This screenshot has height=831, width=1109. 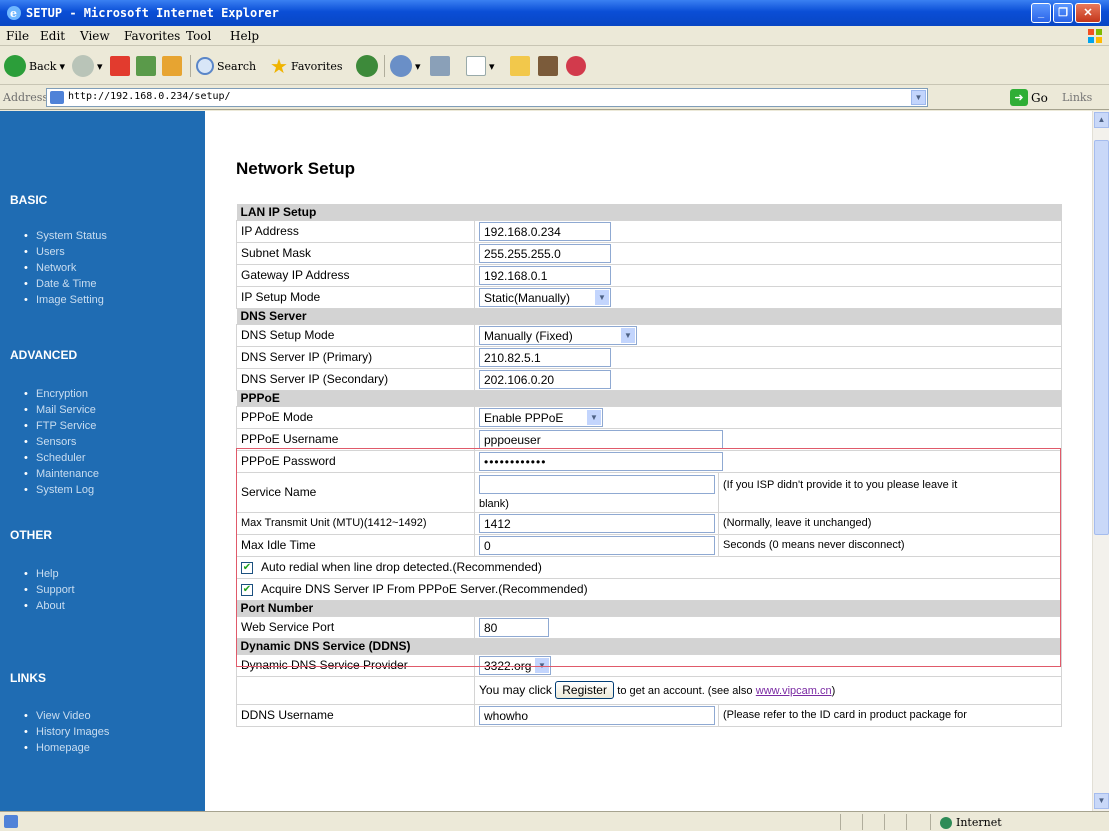 What do you see at coordinates (52, 36) in the screenshot?
I see `menu-edit: Edit` at bounding box center [52, 36].